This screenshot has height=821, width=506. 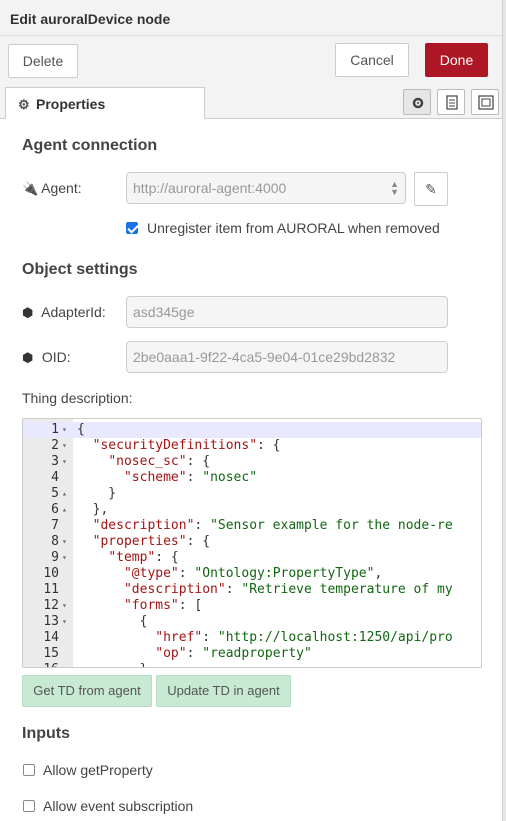 I want to click on edit-agent-button: ✎, so click(x=431, y=189).